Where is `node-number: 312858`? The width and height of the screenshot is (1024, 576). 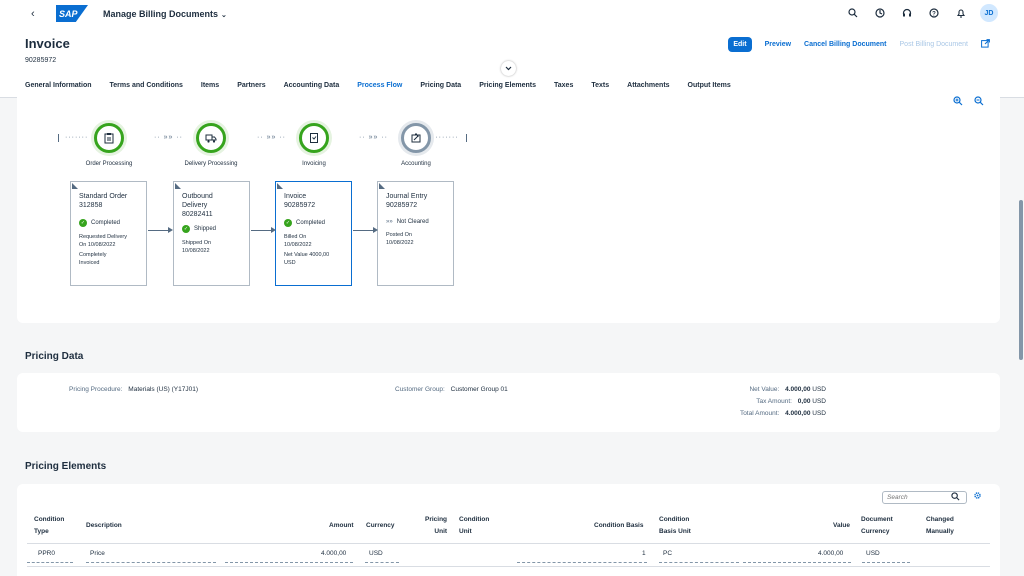 node-number: 312858 is located at coordinates (91, 205).